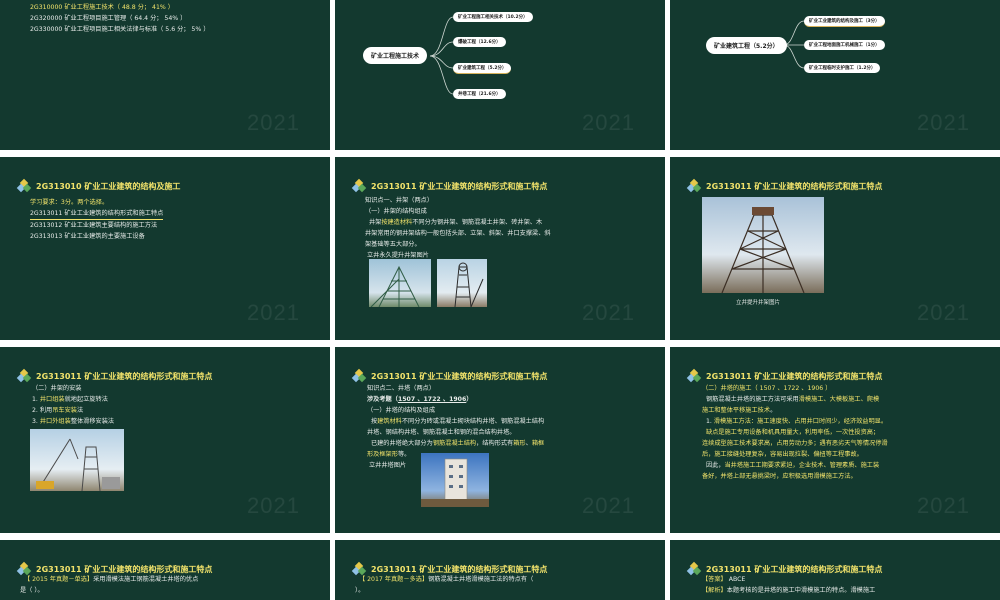 The image size is (1000, 600). What do you see at coordinates (102, 7) in the screenshot?
I see `chapter-line-1: 2G310000 矿业工程施工技术（ 48.8 分； 41% ）` at bounding box center [102, 7].